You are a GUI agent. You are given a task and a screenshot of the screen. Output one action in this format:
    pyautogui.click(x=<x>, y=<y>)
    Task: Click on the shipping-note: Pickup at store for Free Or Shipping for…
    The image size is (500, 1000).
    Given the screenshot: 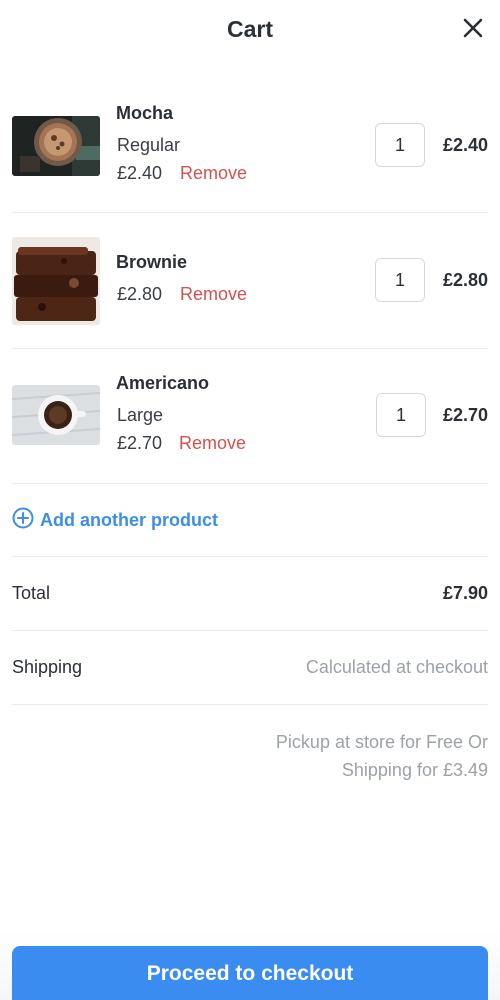 What is the action you would take?
    pyautogui.click(x=338, y=756)
    